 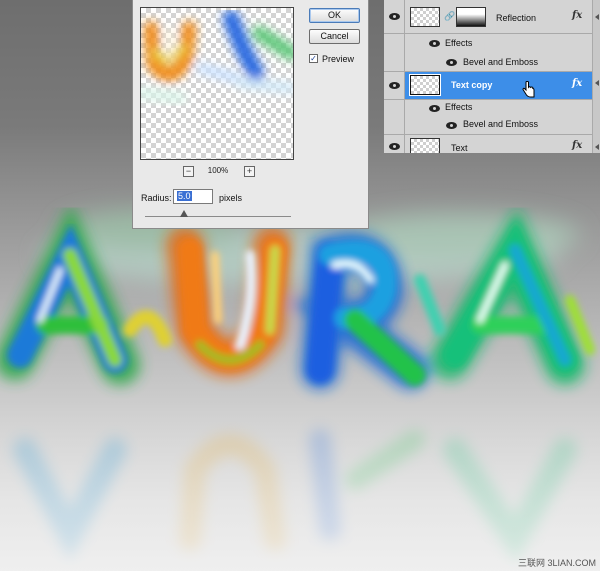 I want to click on zoom-level: 100%, so click(x=218, y=170).